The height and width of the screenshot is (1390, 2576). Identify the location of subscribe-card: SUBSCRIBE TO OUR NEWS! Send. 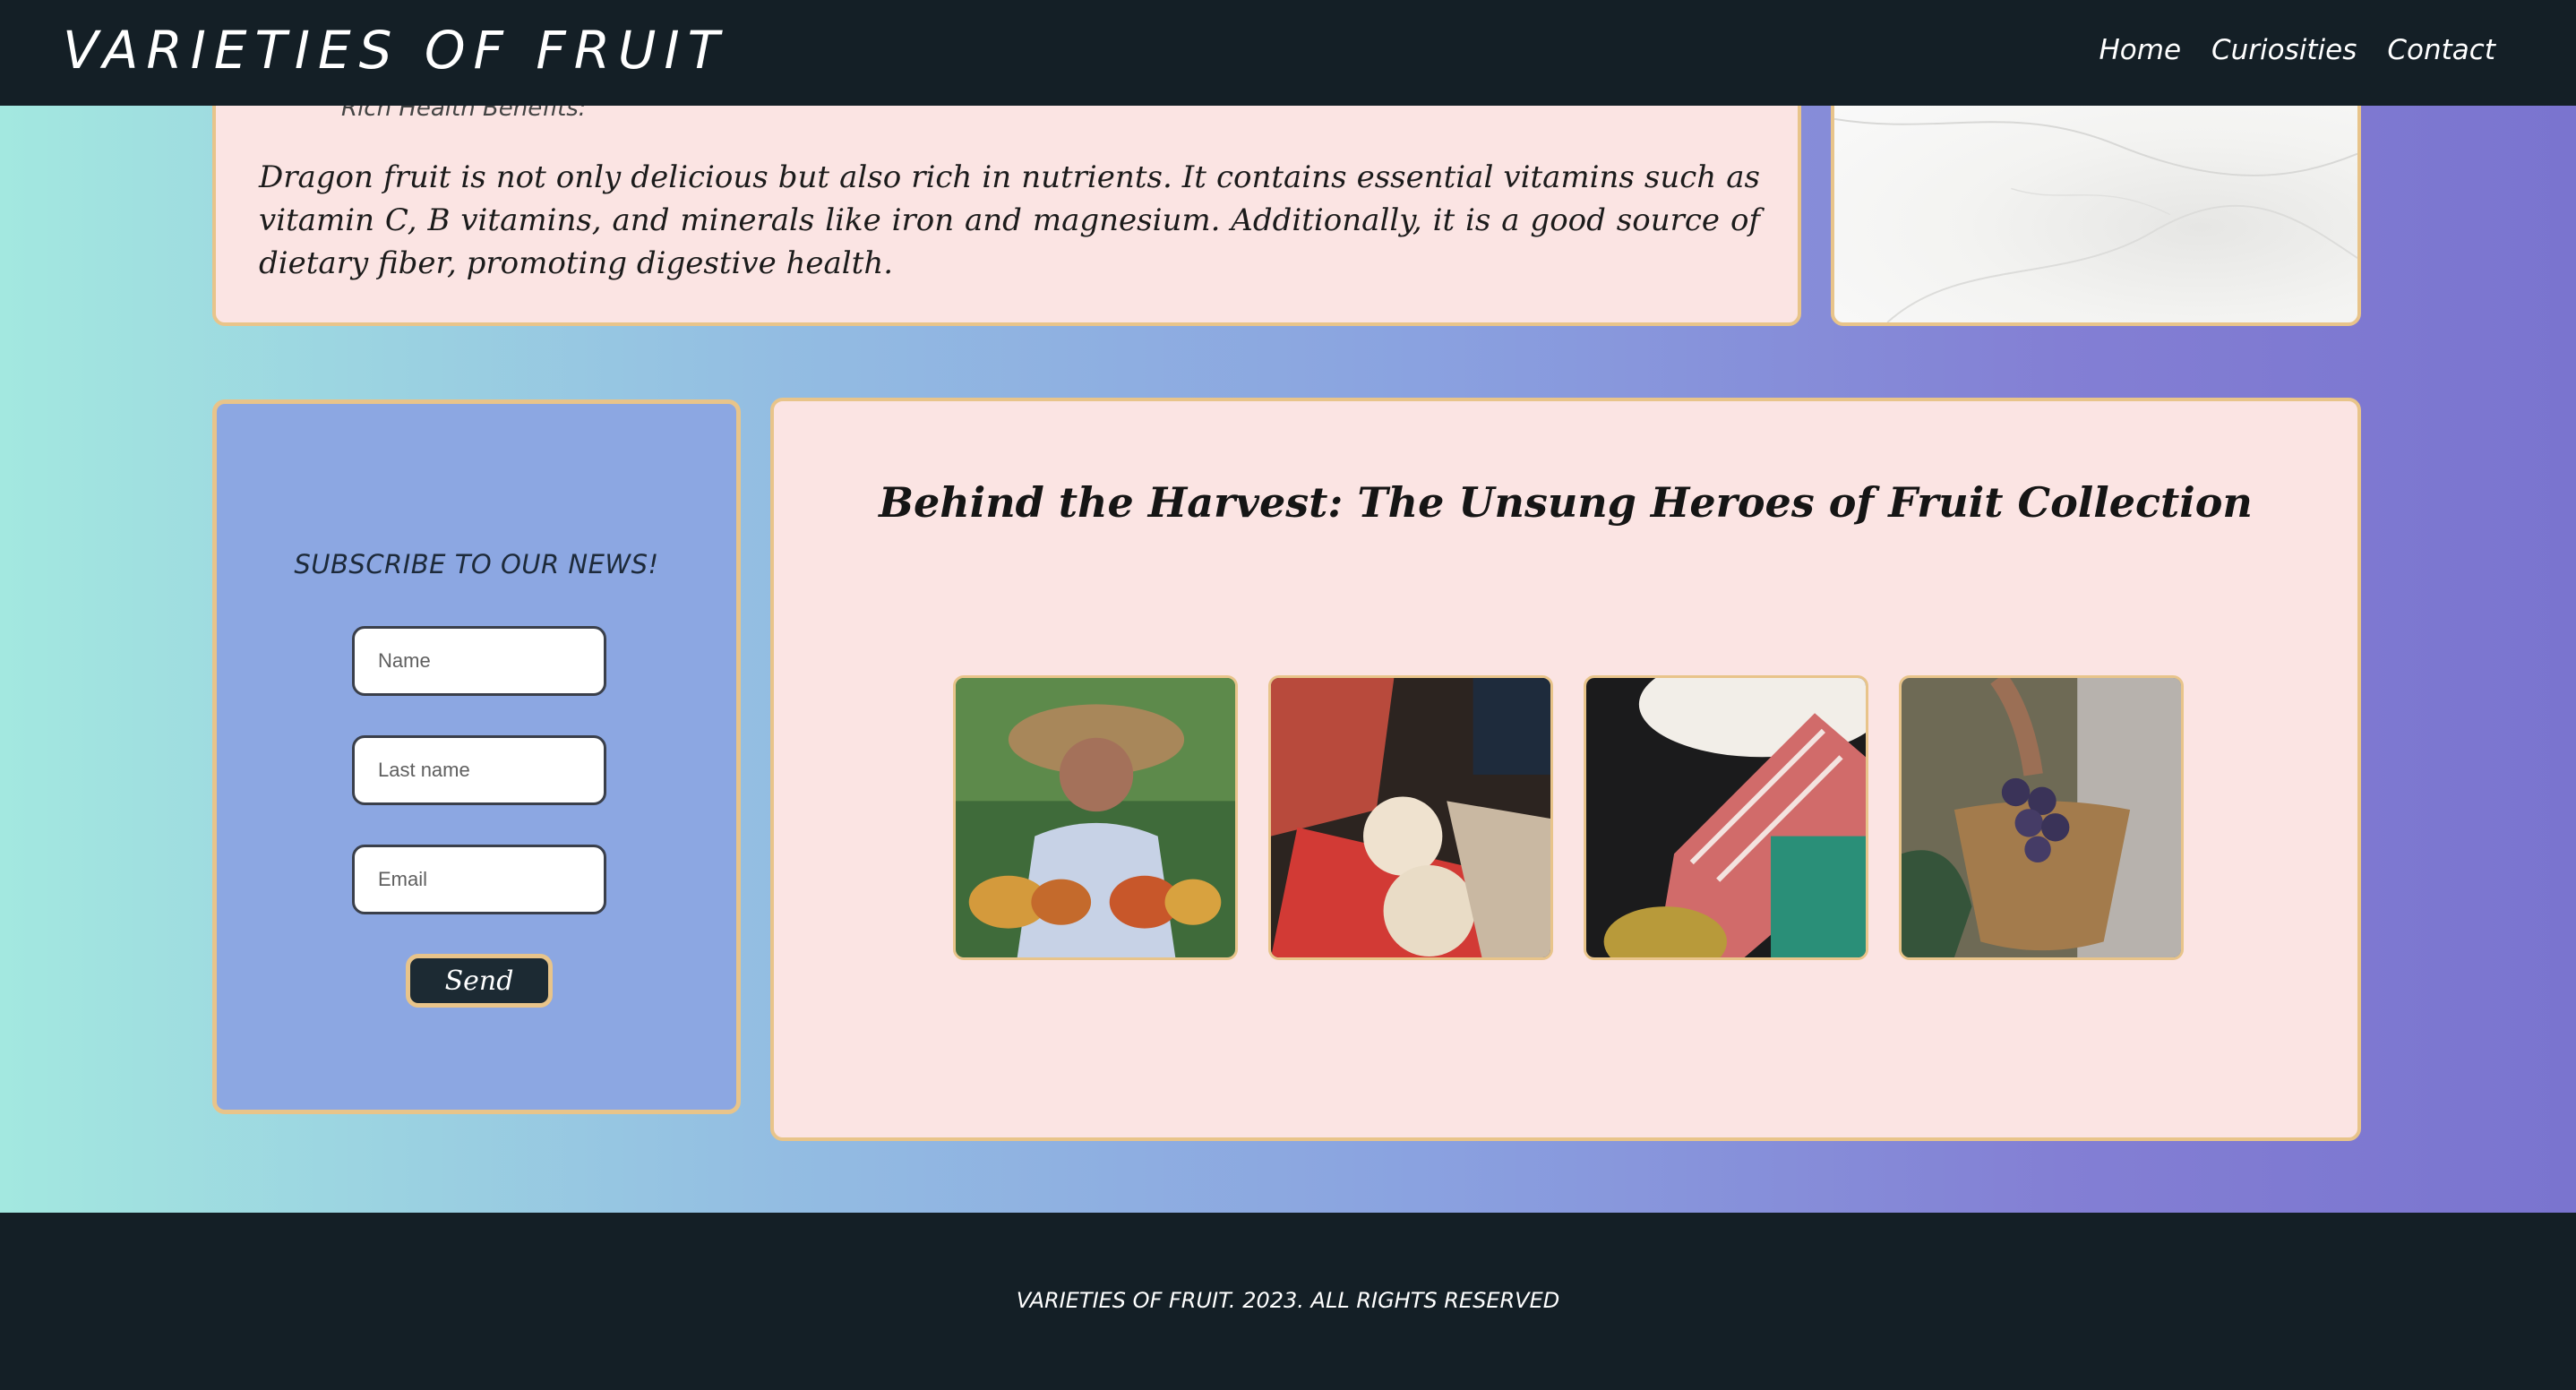
(476, 757).